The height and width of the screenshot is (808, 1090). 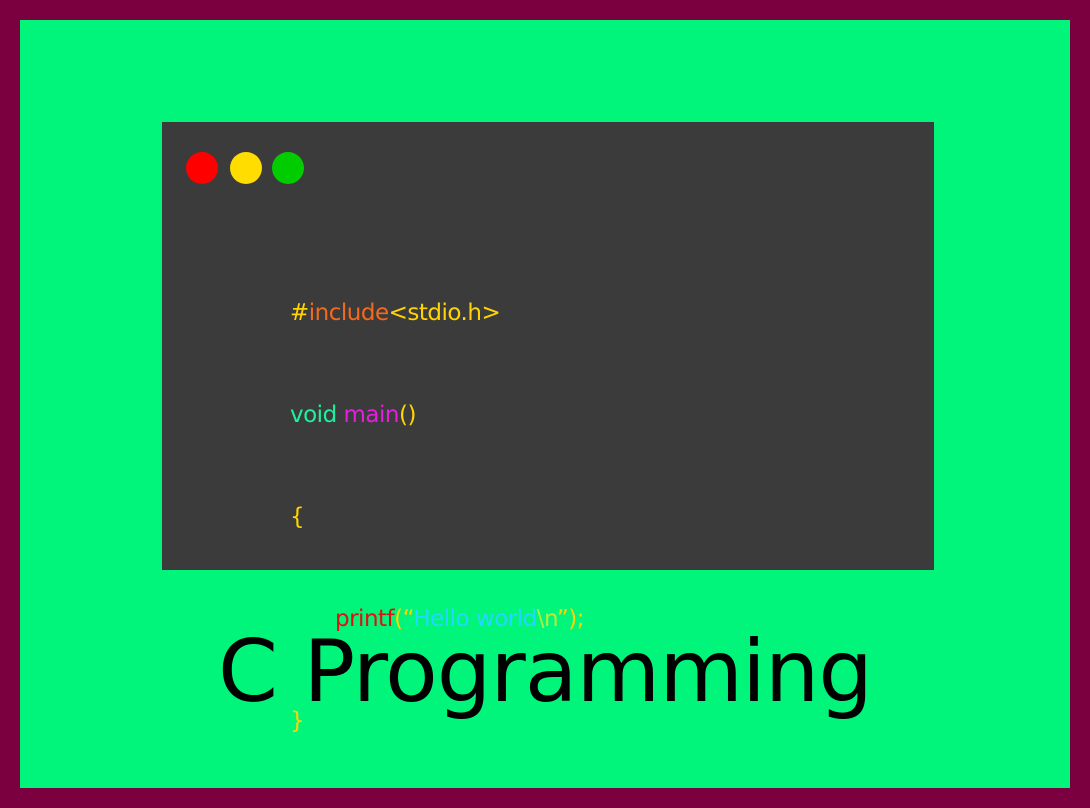 I want to click on code-line-main: void main(), so click(x=437, y=415).